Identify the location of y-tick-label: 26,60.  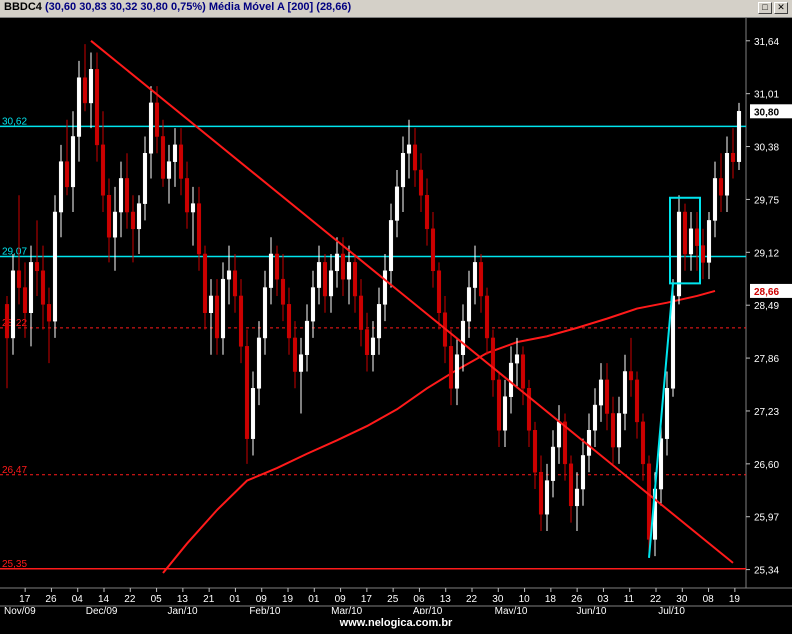
(766, 465).